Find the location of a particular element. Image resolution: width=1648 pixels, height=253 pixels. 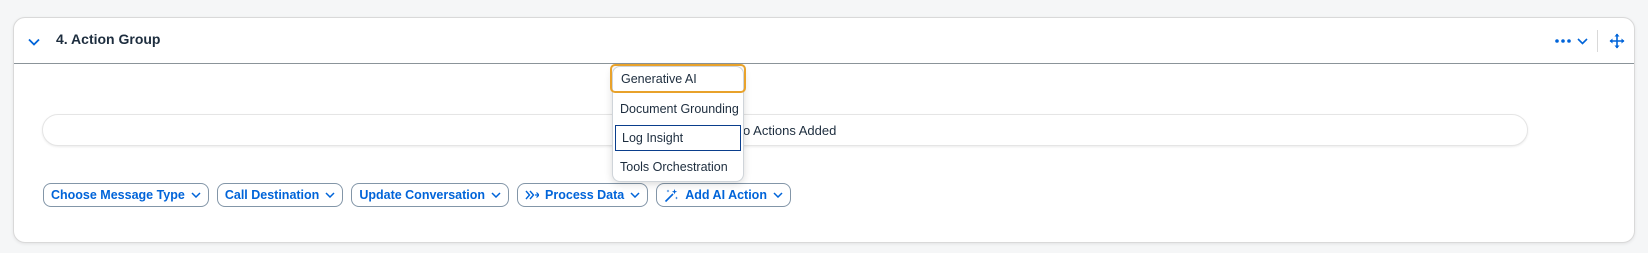

call-destination-button: Call Destination is located at coordinates (280, 195).